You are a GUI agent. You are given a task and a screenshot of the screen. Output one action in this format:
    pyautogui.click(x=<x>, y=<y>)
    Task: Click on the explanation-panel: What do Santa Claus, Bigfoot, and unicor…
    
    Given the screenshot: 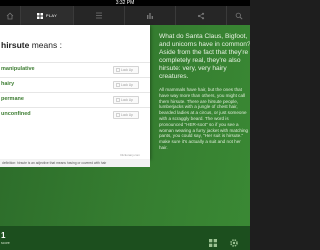 What is the action you would take?
    pyautogui.click(x=204, y=92)
    